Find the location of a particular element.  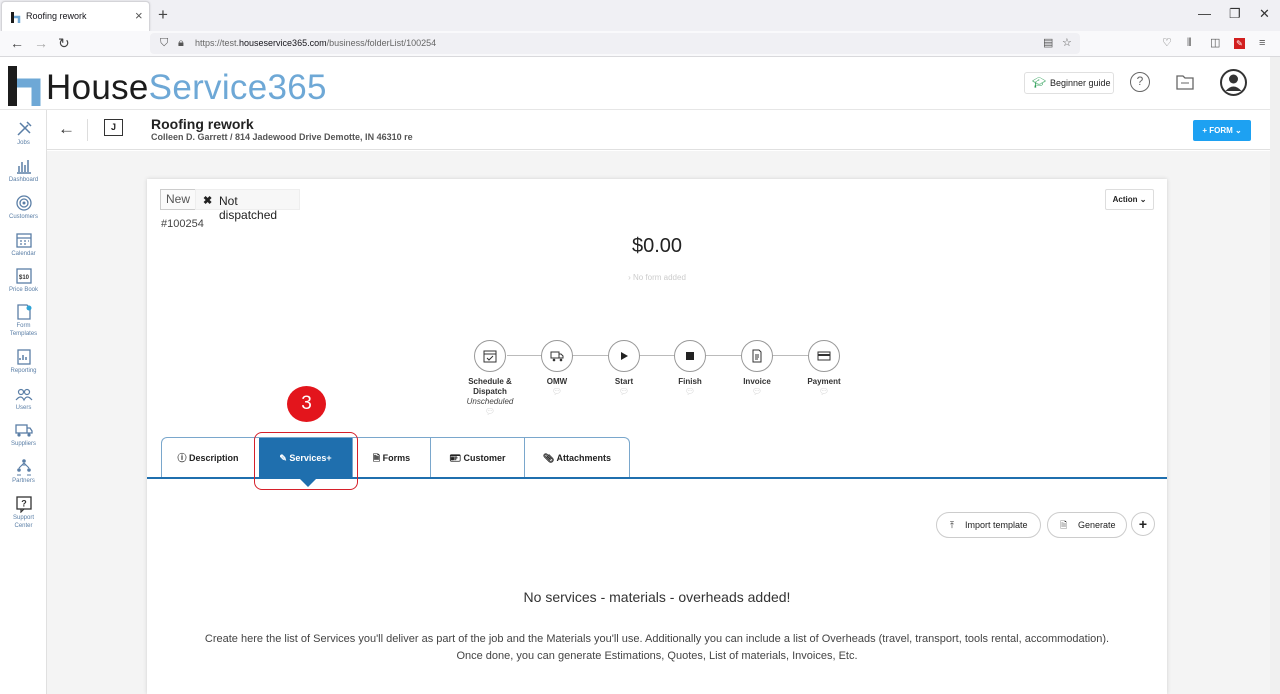

add-service-button: + is located at coordinates (1143, 524).